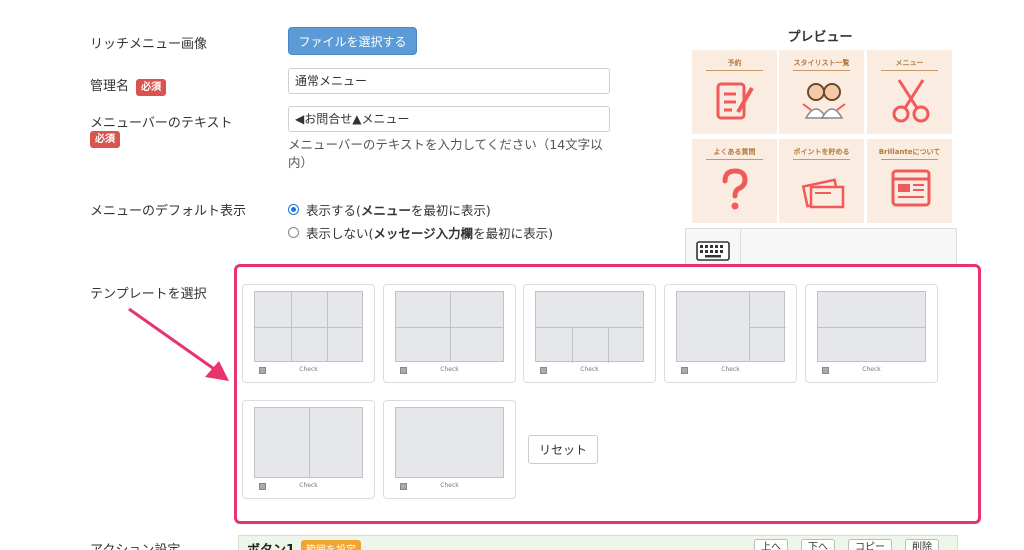  I want to click on template-option-6: Check, so click(308, 449).